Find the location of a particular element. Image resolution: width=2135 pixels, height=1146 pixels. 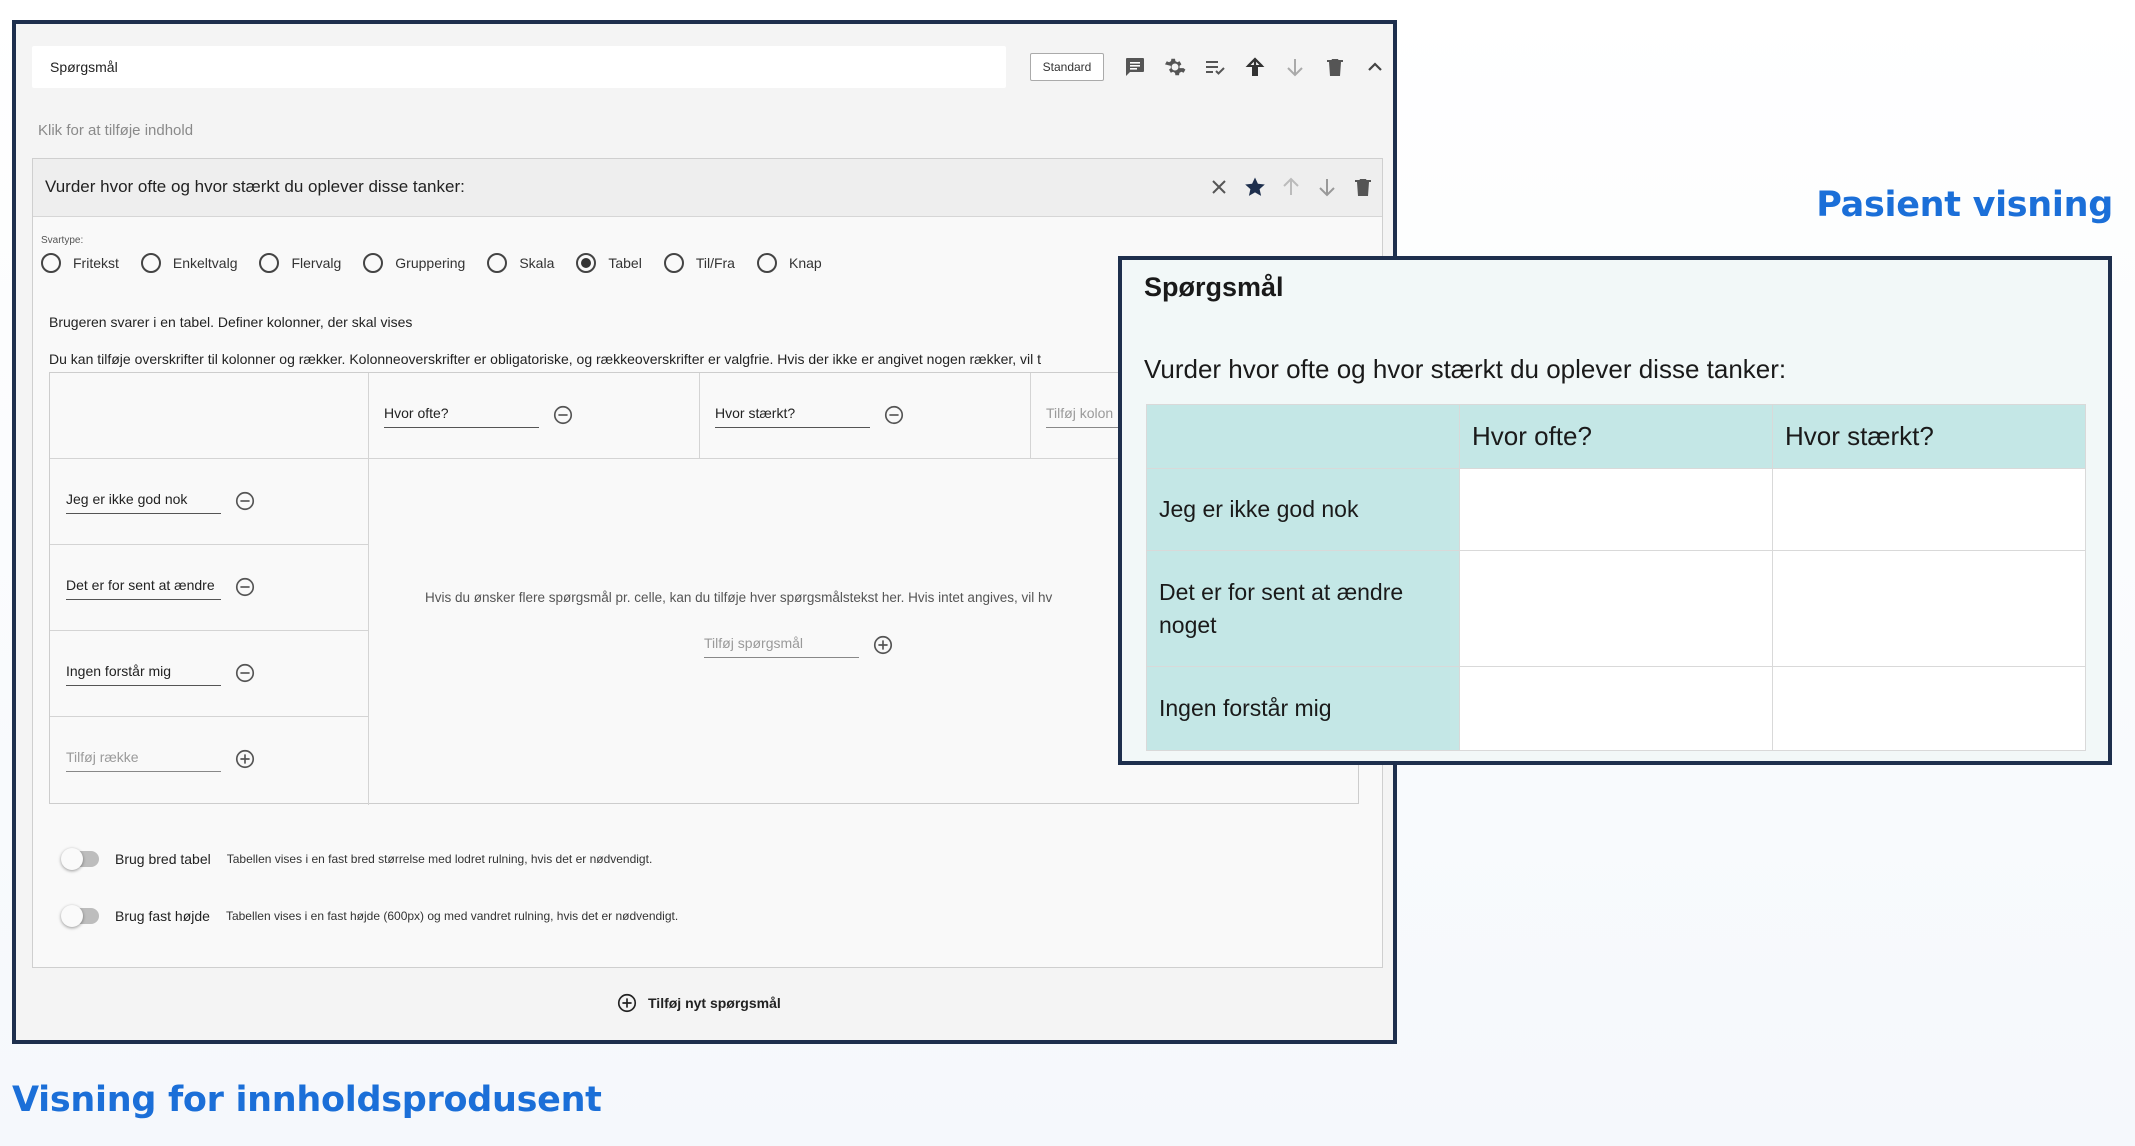

add-question-label: Tilføj nyt spørgsmål is located at coordinates (714, 1003).